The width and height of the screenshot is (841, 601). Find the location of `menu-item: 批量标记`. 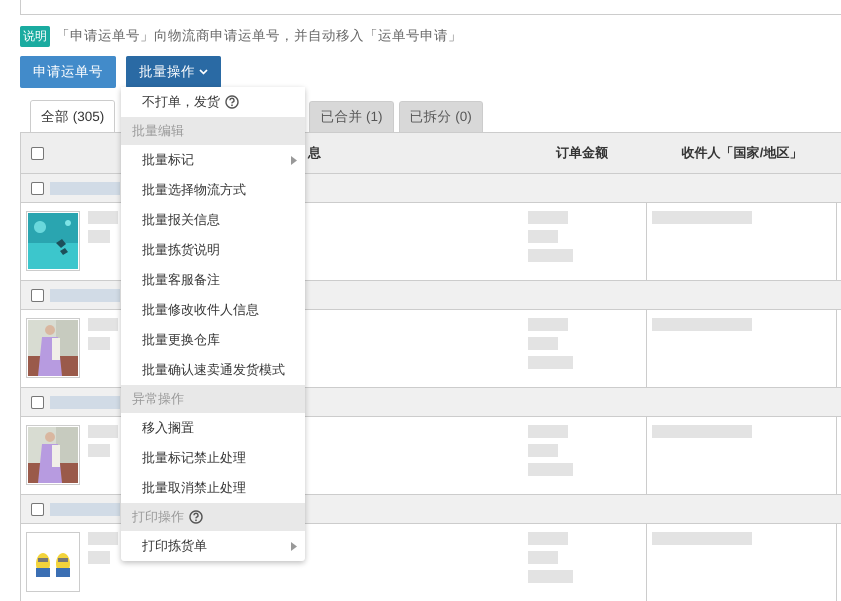

menu-item: 批量标记 is located at coordinates (213, 160).